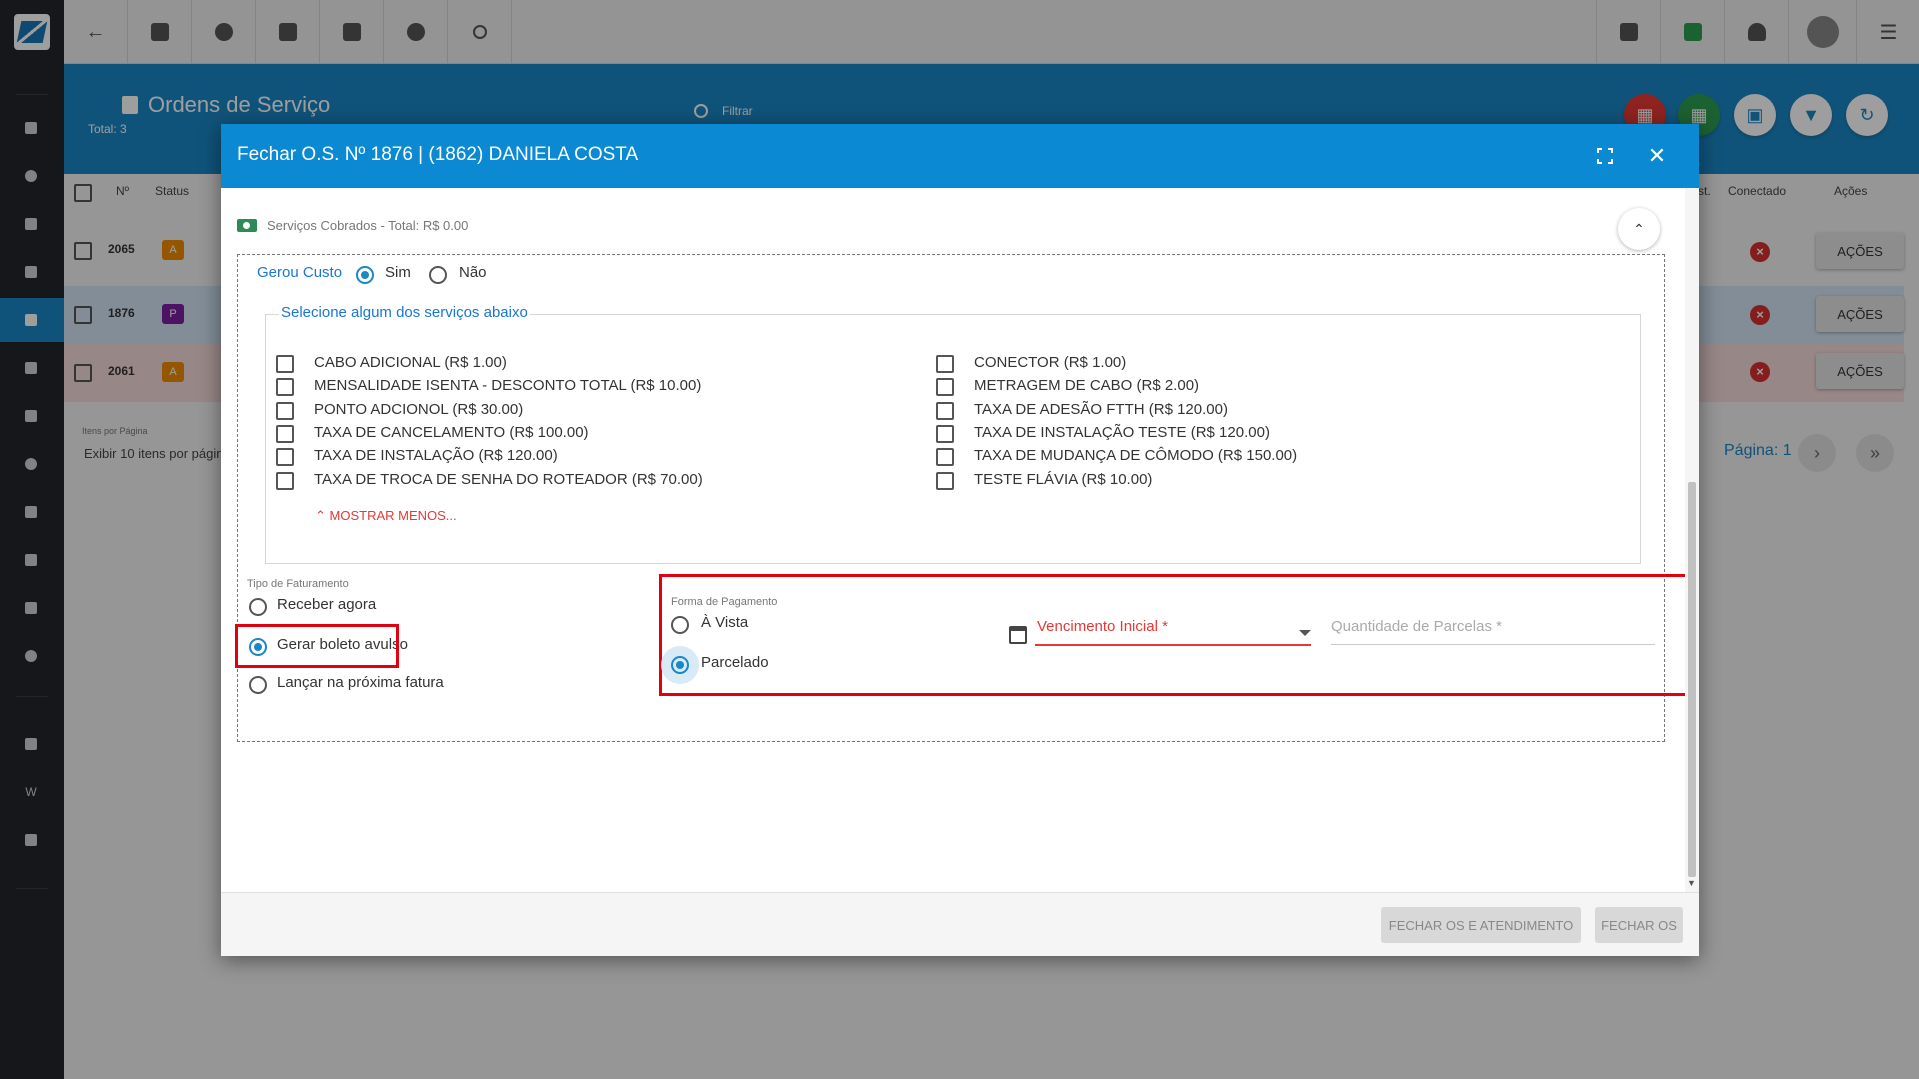  What do you see at coordinates (1692, 679) in the screenshot?
I see `scrollbar-thumb` at bounding box center [1692, 679].